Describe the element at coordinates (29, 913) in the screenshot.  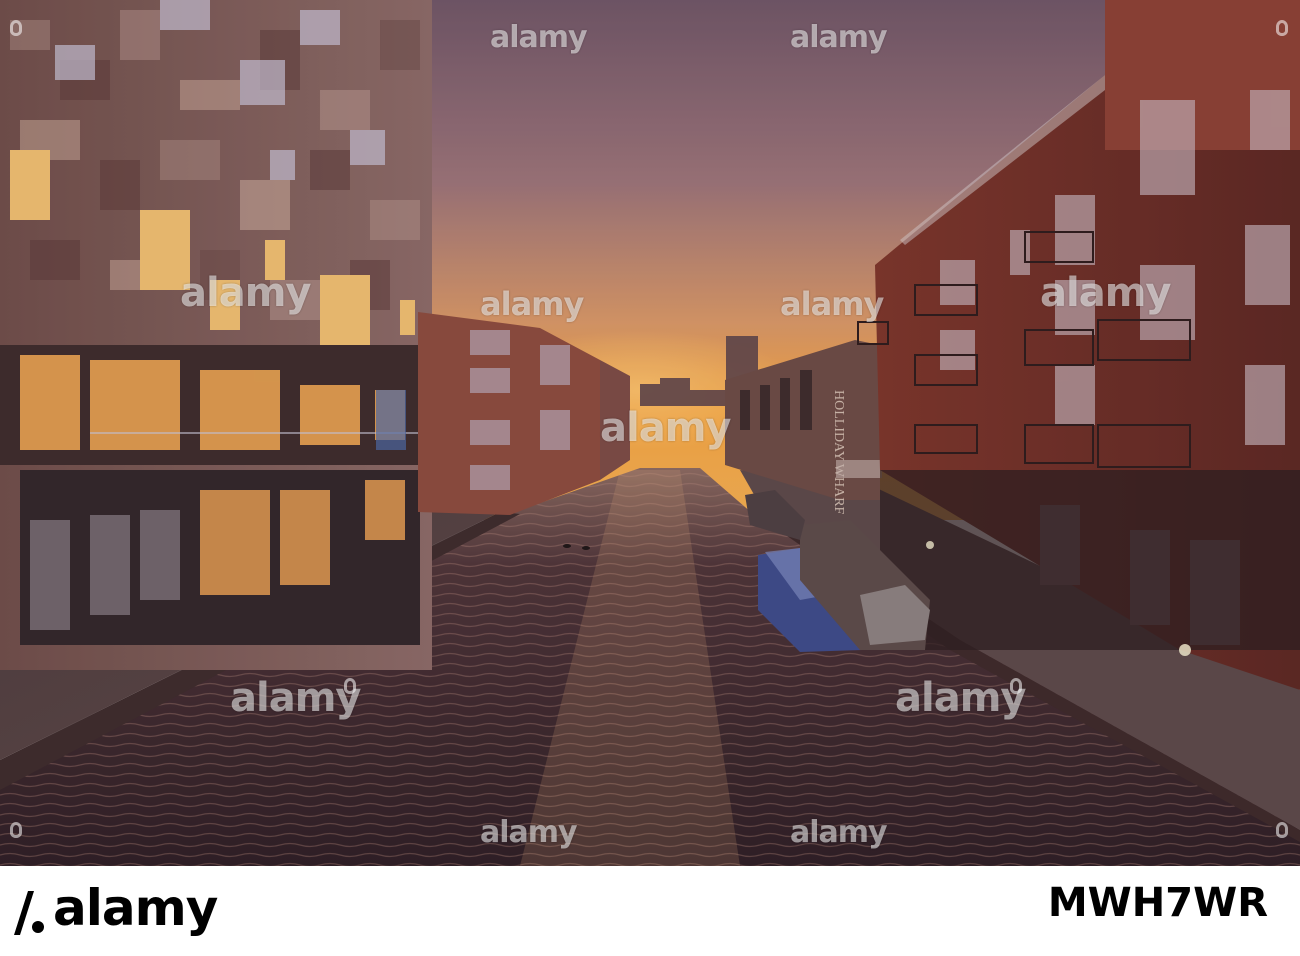
I see `alamy-logo-icon` at that location.